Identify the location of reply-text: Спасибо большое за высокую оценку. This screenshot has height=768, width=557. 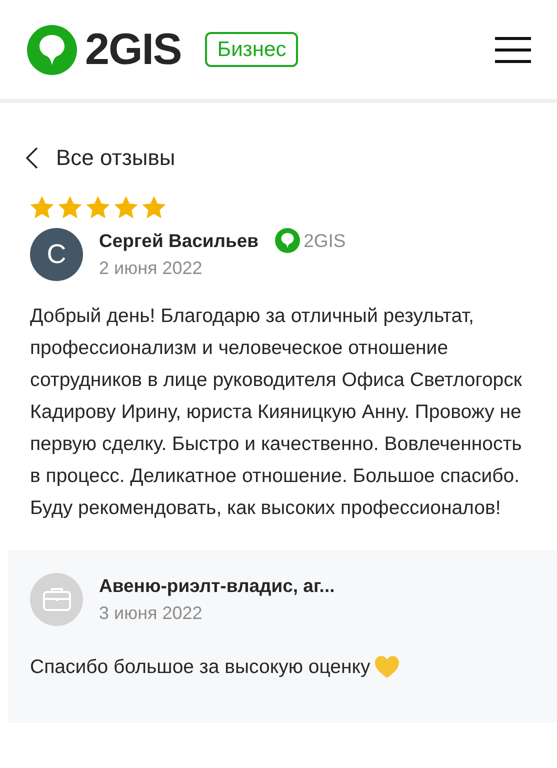
(200, 667).